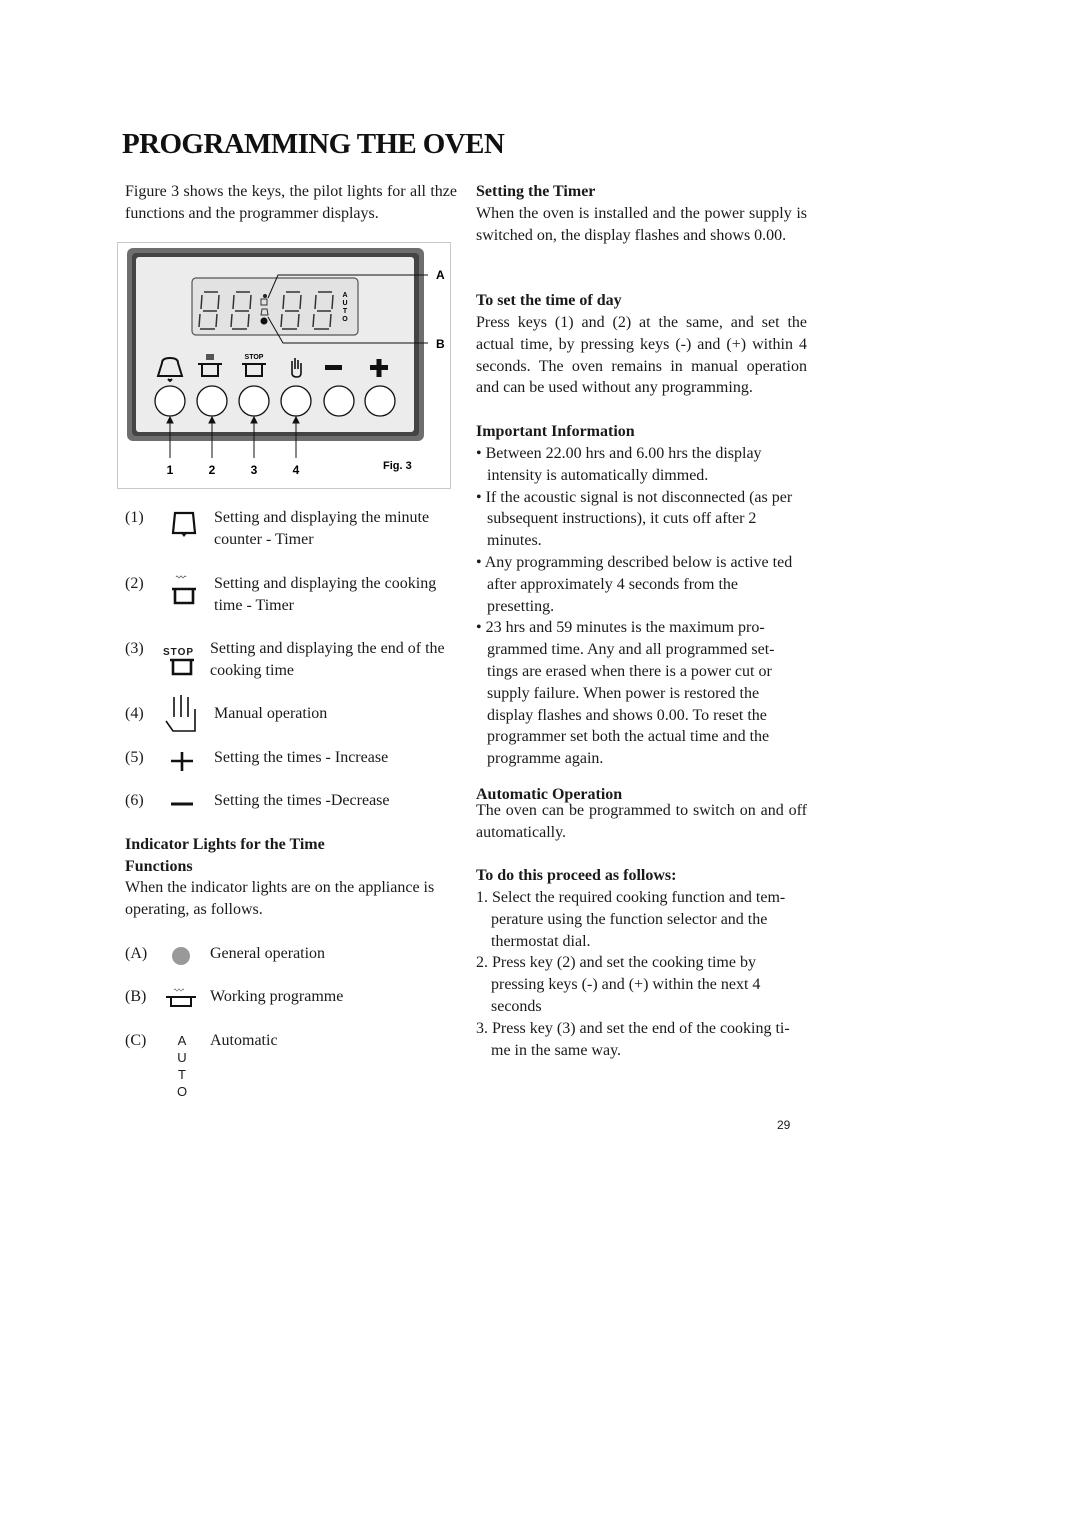  What do you see at coordinates (275, 306) in the screenshot?
I see `lcd-display` at bounding box center [275, 306].